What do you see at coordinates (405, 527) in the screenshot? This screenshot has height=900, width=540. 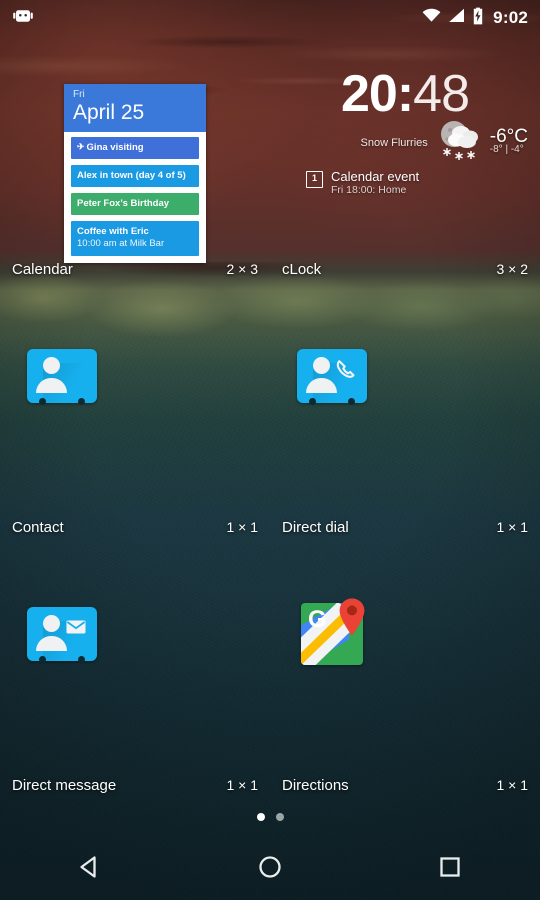 I see `widget-entry-direct-dial: Direct dial 1 × 1` at bounding box center [405, 527].